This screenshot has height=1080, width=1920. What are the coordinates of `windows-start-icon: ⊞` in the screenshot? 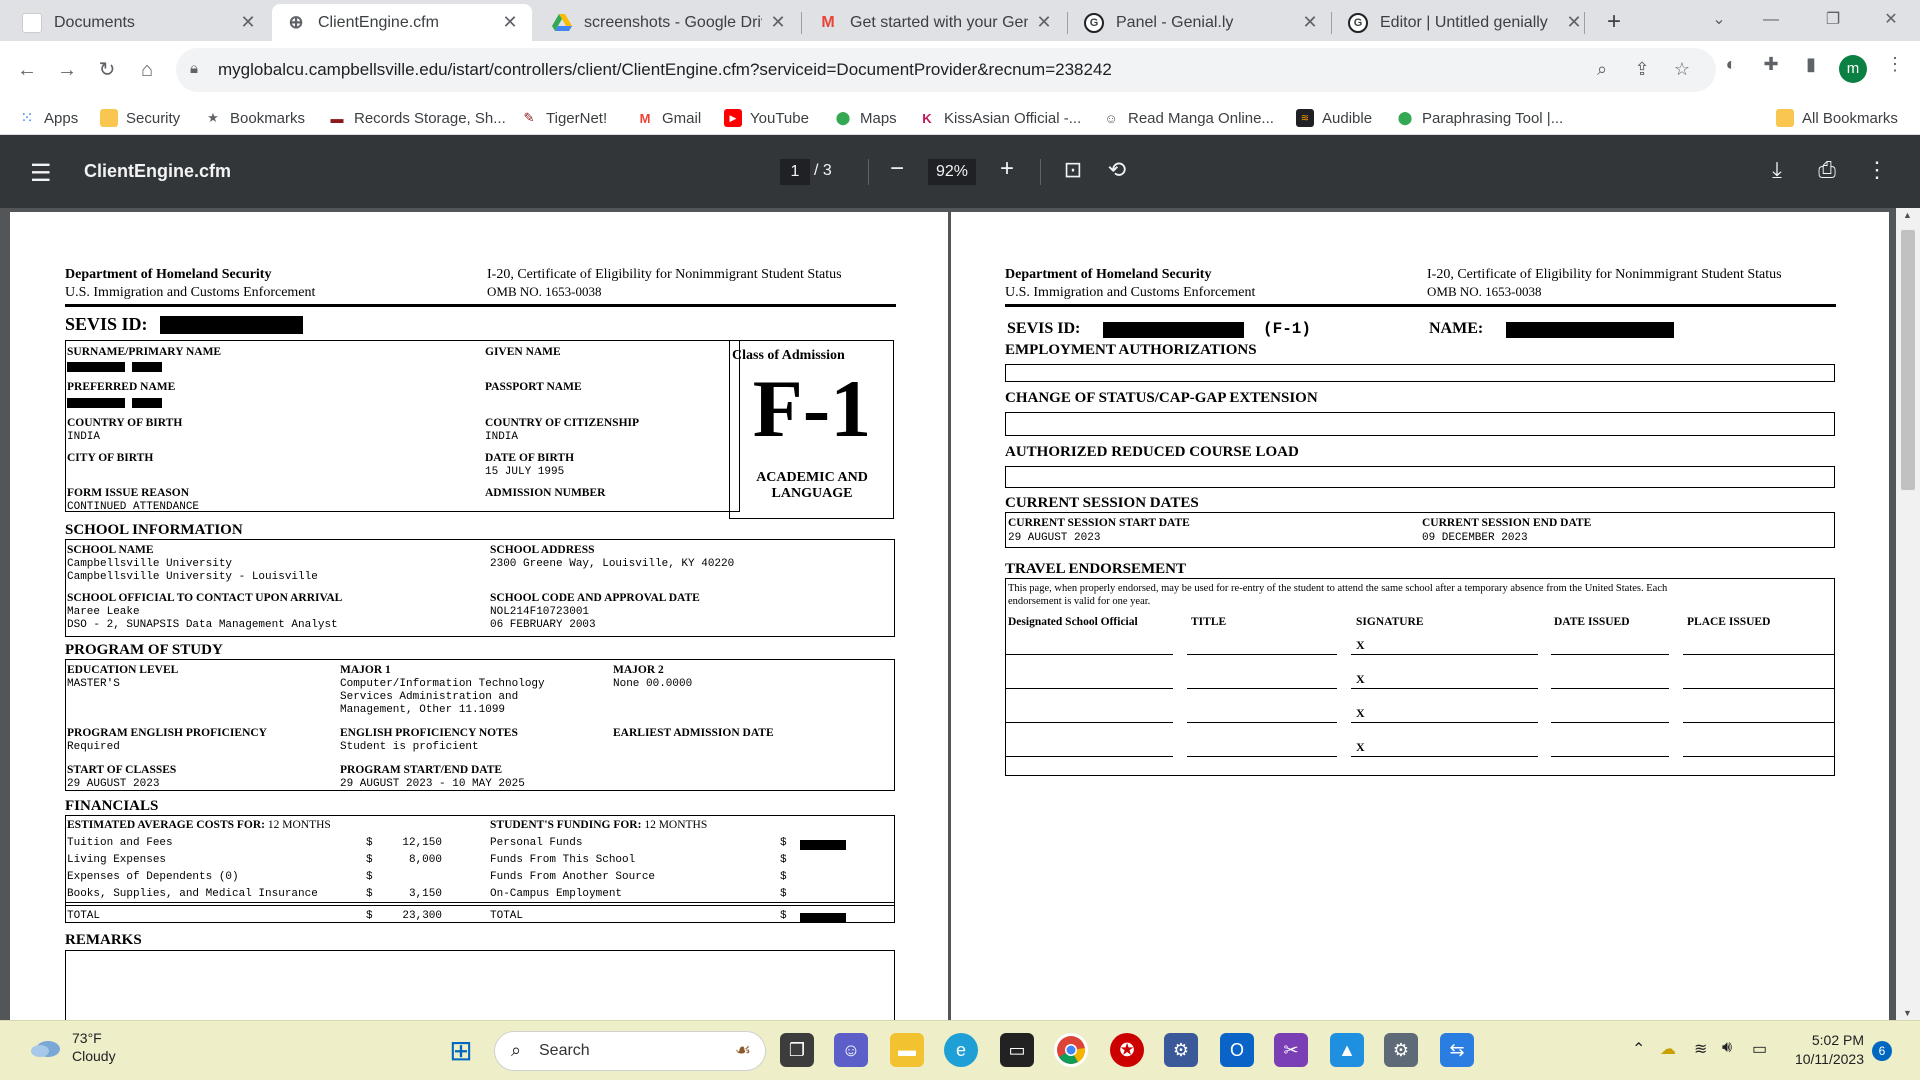 It's located at (461, 1050).